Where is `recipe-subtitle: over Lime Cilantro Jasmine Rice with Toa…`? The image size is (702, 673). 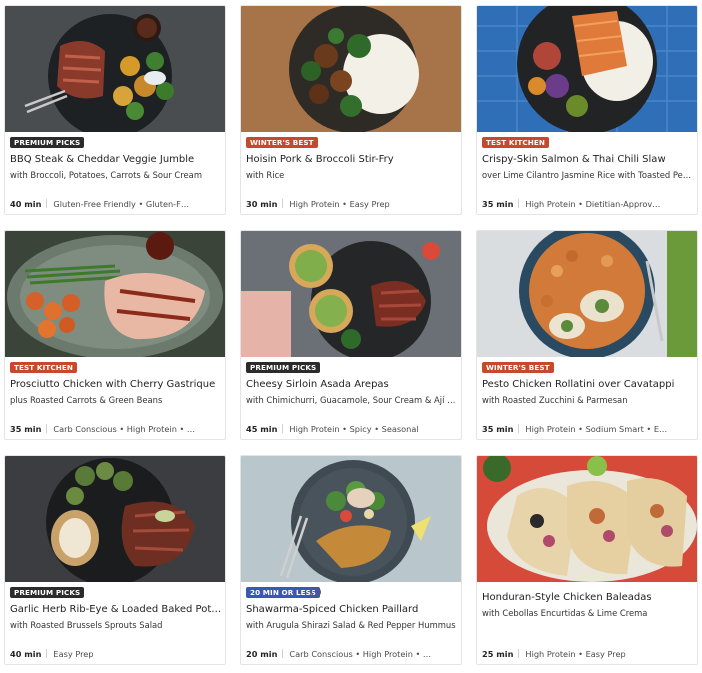
recipe-subtitle: over Lime Cilantro Jasmine Rice with Toa… is located at coordinates (588, 175).